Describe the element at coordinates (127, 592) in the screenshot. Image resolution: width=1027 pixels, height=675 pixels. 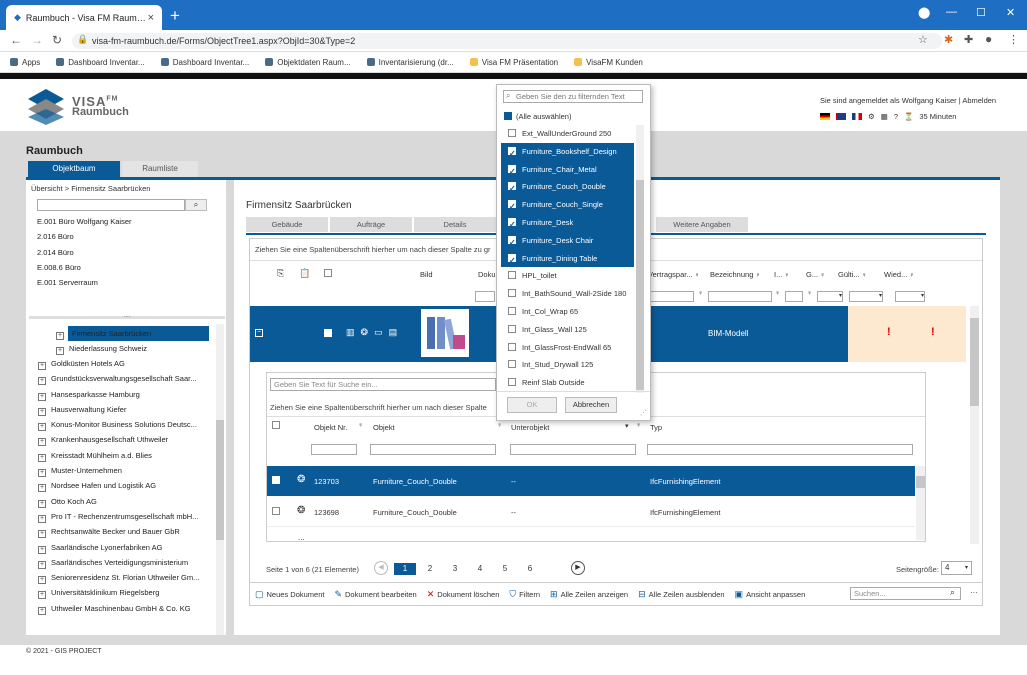
I see `tree-item: + Universitätsklinikum Riegelsberg` at that location.